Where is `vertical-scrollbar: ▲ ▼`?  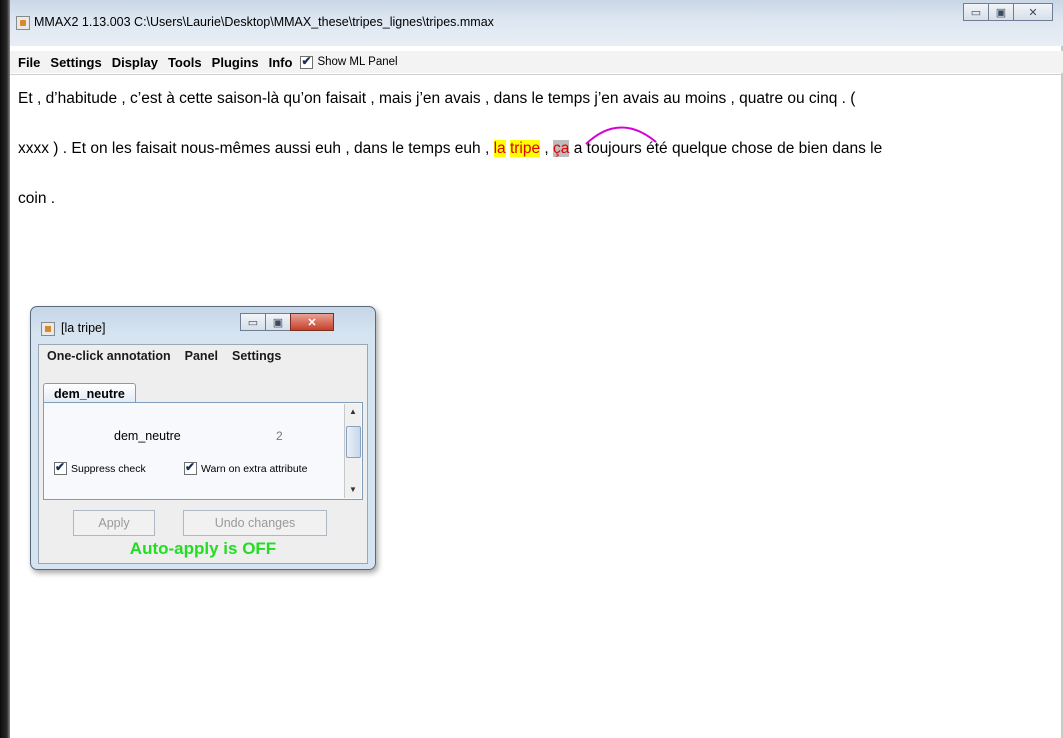
vertical-scrollbar: ▲ ▼ is located at coordinates (352, 451).